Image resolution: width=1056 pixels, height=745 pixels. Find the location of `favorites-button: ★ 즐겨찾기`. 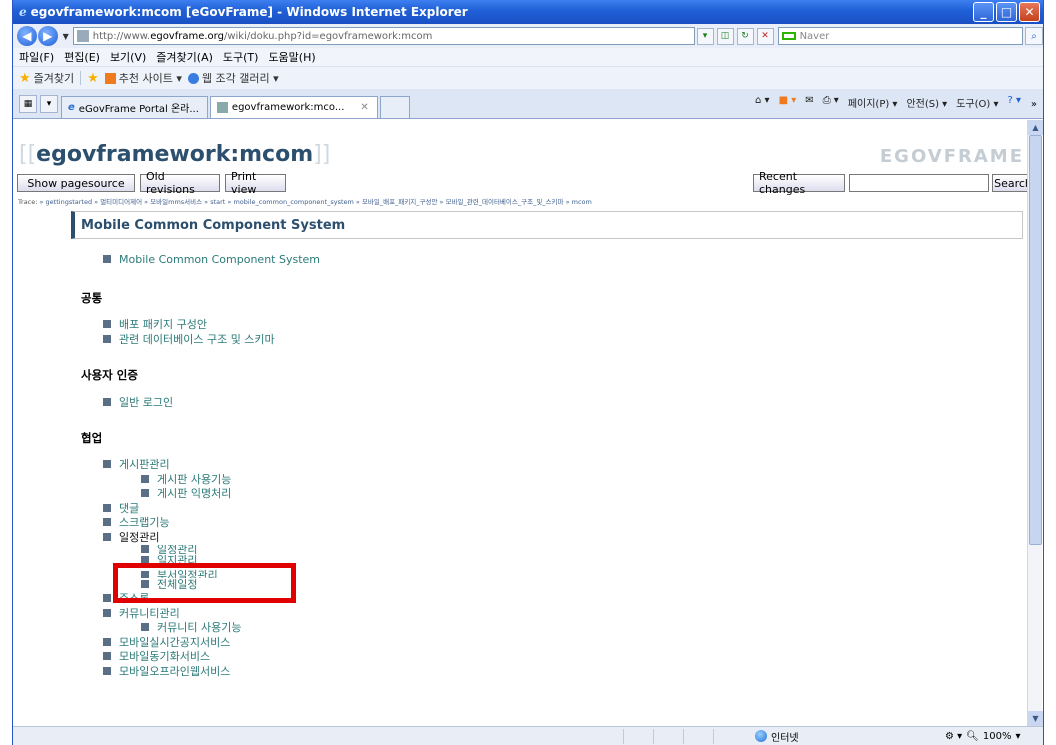

favorites-button: ★ 즐겨찾기 is located at coordinates (46, 78).